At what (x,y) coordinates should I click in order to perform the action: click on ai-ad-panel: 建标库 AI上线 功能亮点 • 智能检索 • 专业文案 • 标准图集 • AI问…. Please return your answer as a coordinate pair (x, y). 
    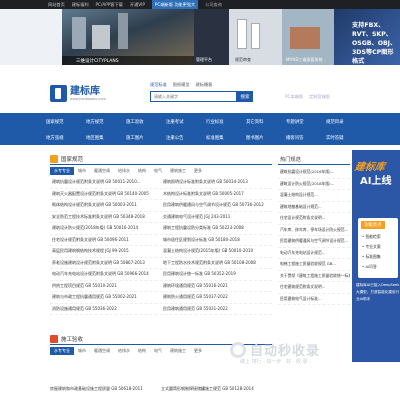
    Looking at the image, I should click on (376, 256).